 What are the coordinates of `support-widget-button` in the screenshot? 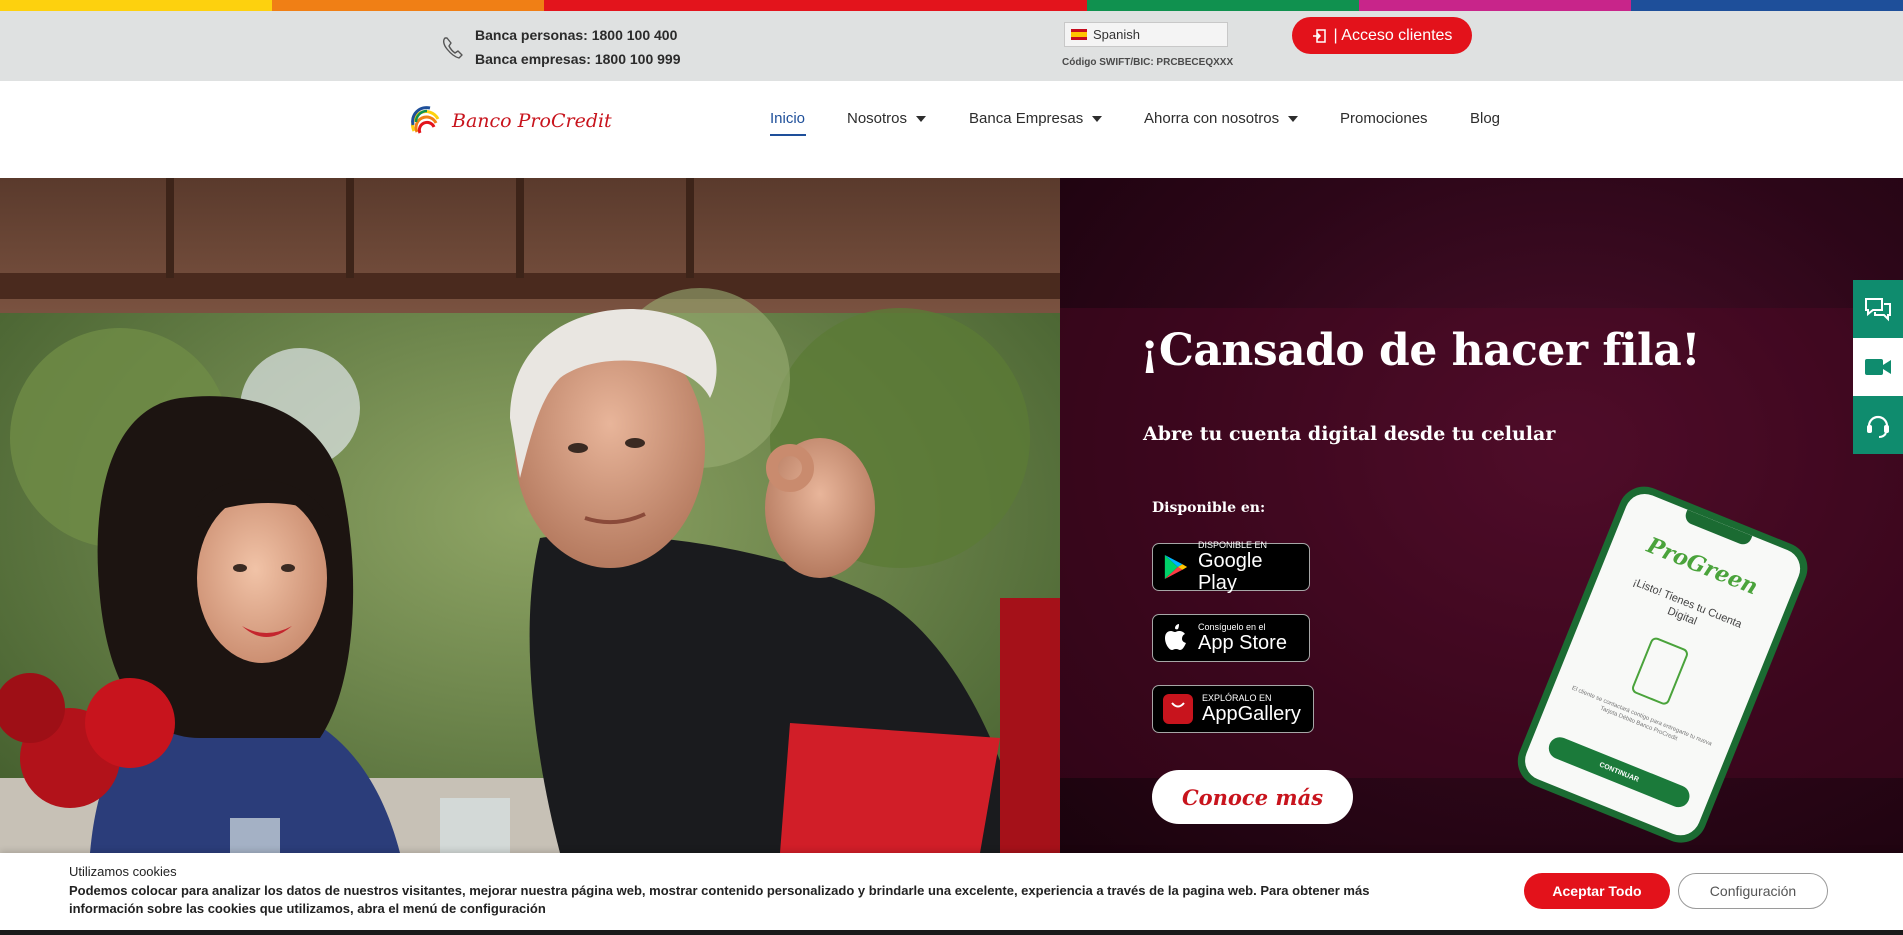 It's located at (1878, 425).